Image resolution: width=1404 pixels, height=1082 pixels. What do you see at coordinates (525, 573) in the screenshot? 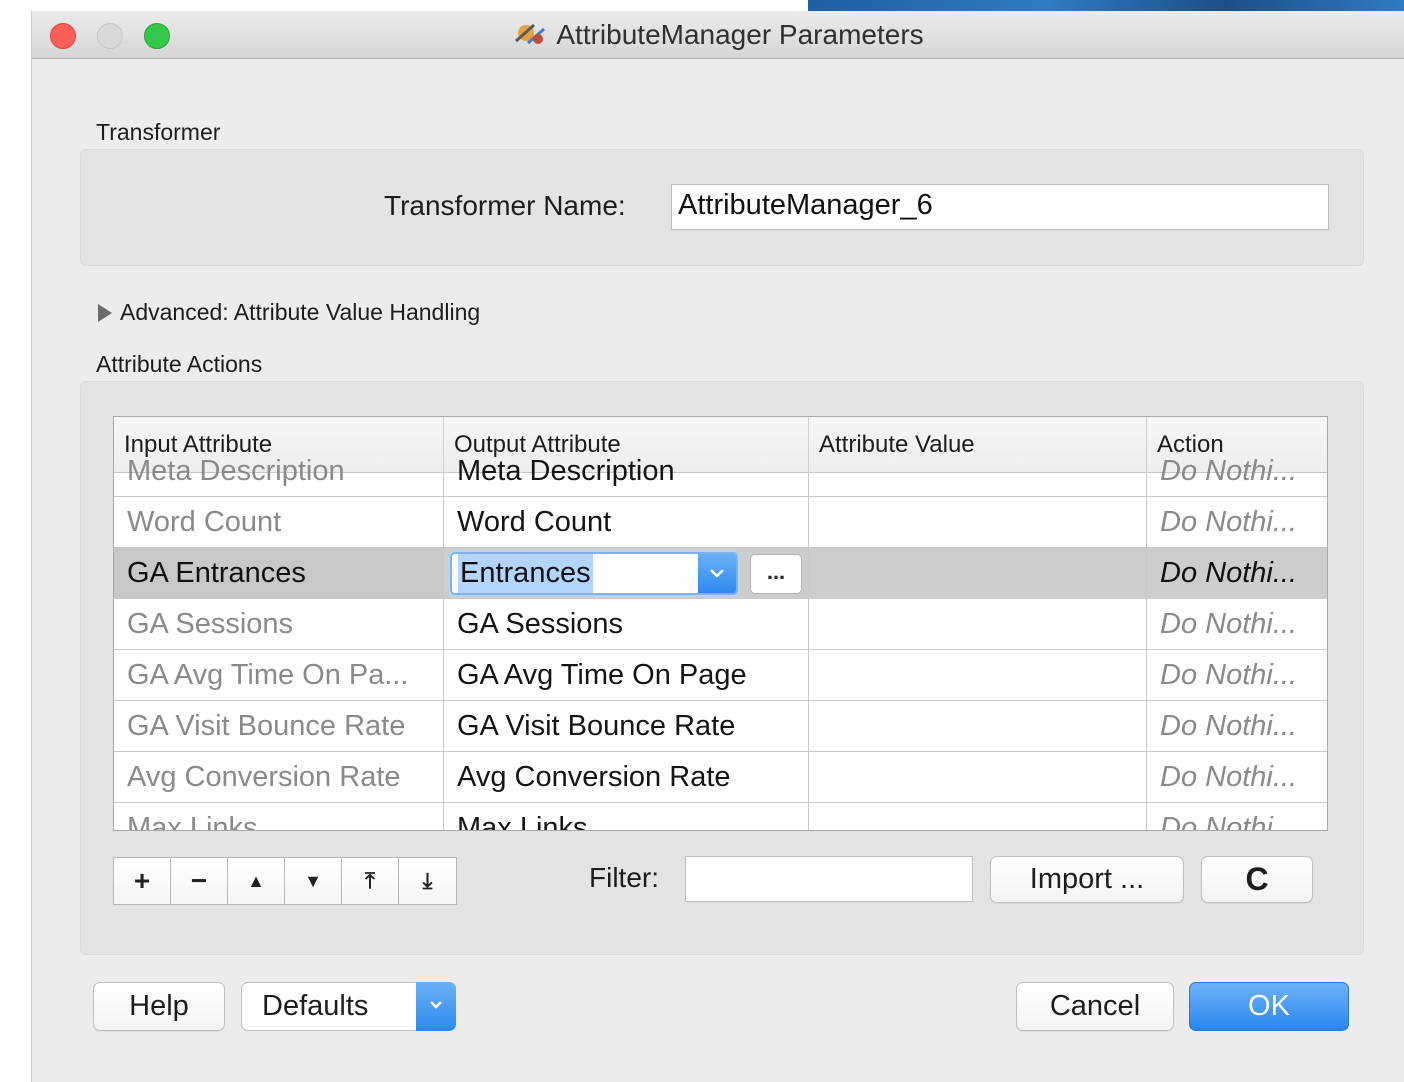
I see `output-attribute-editor-text: Entrances` at bounding box center [525, 573].